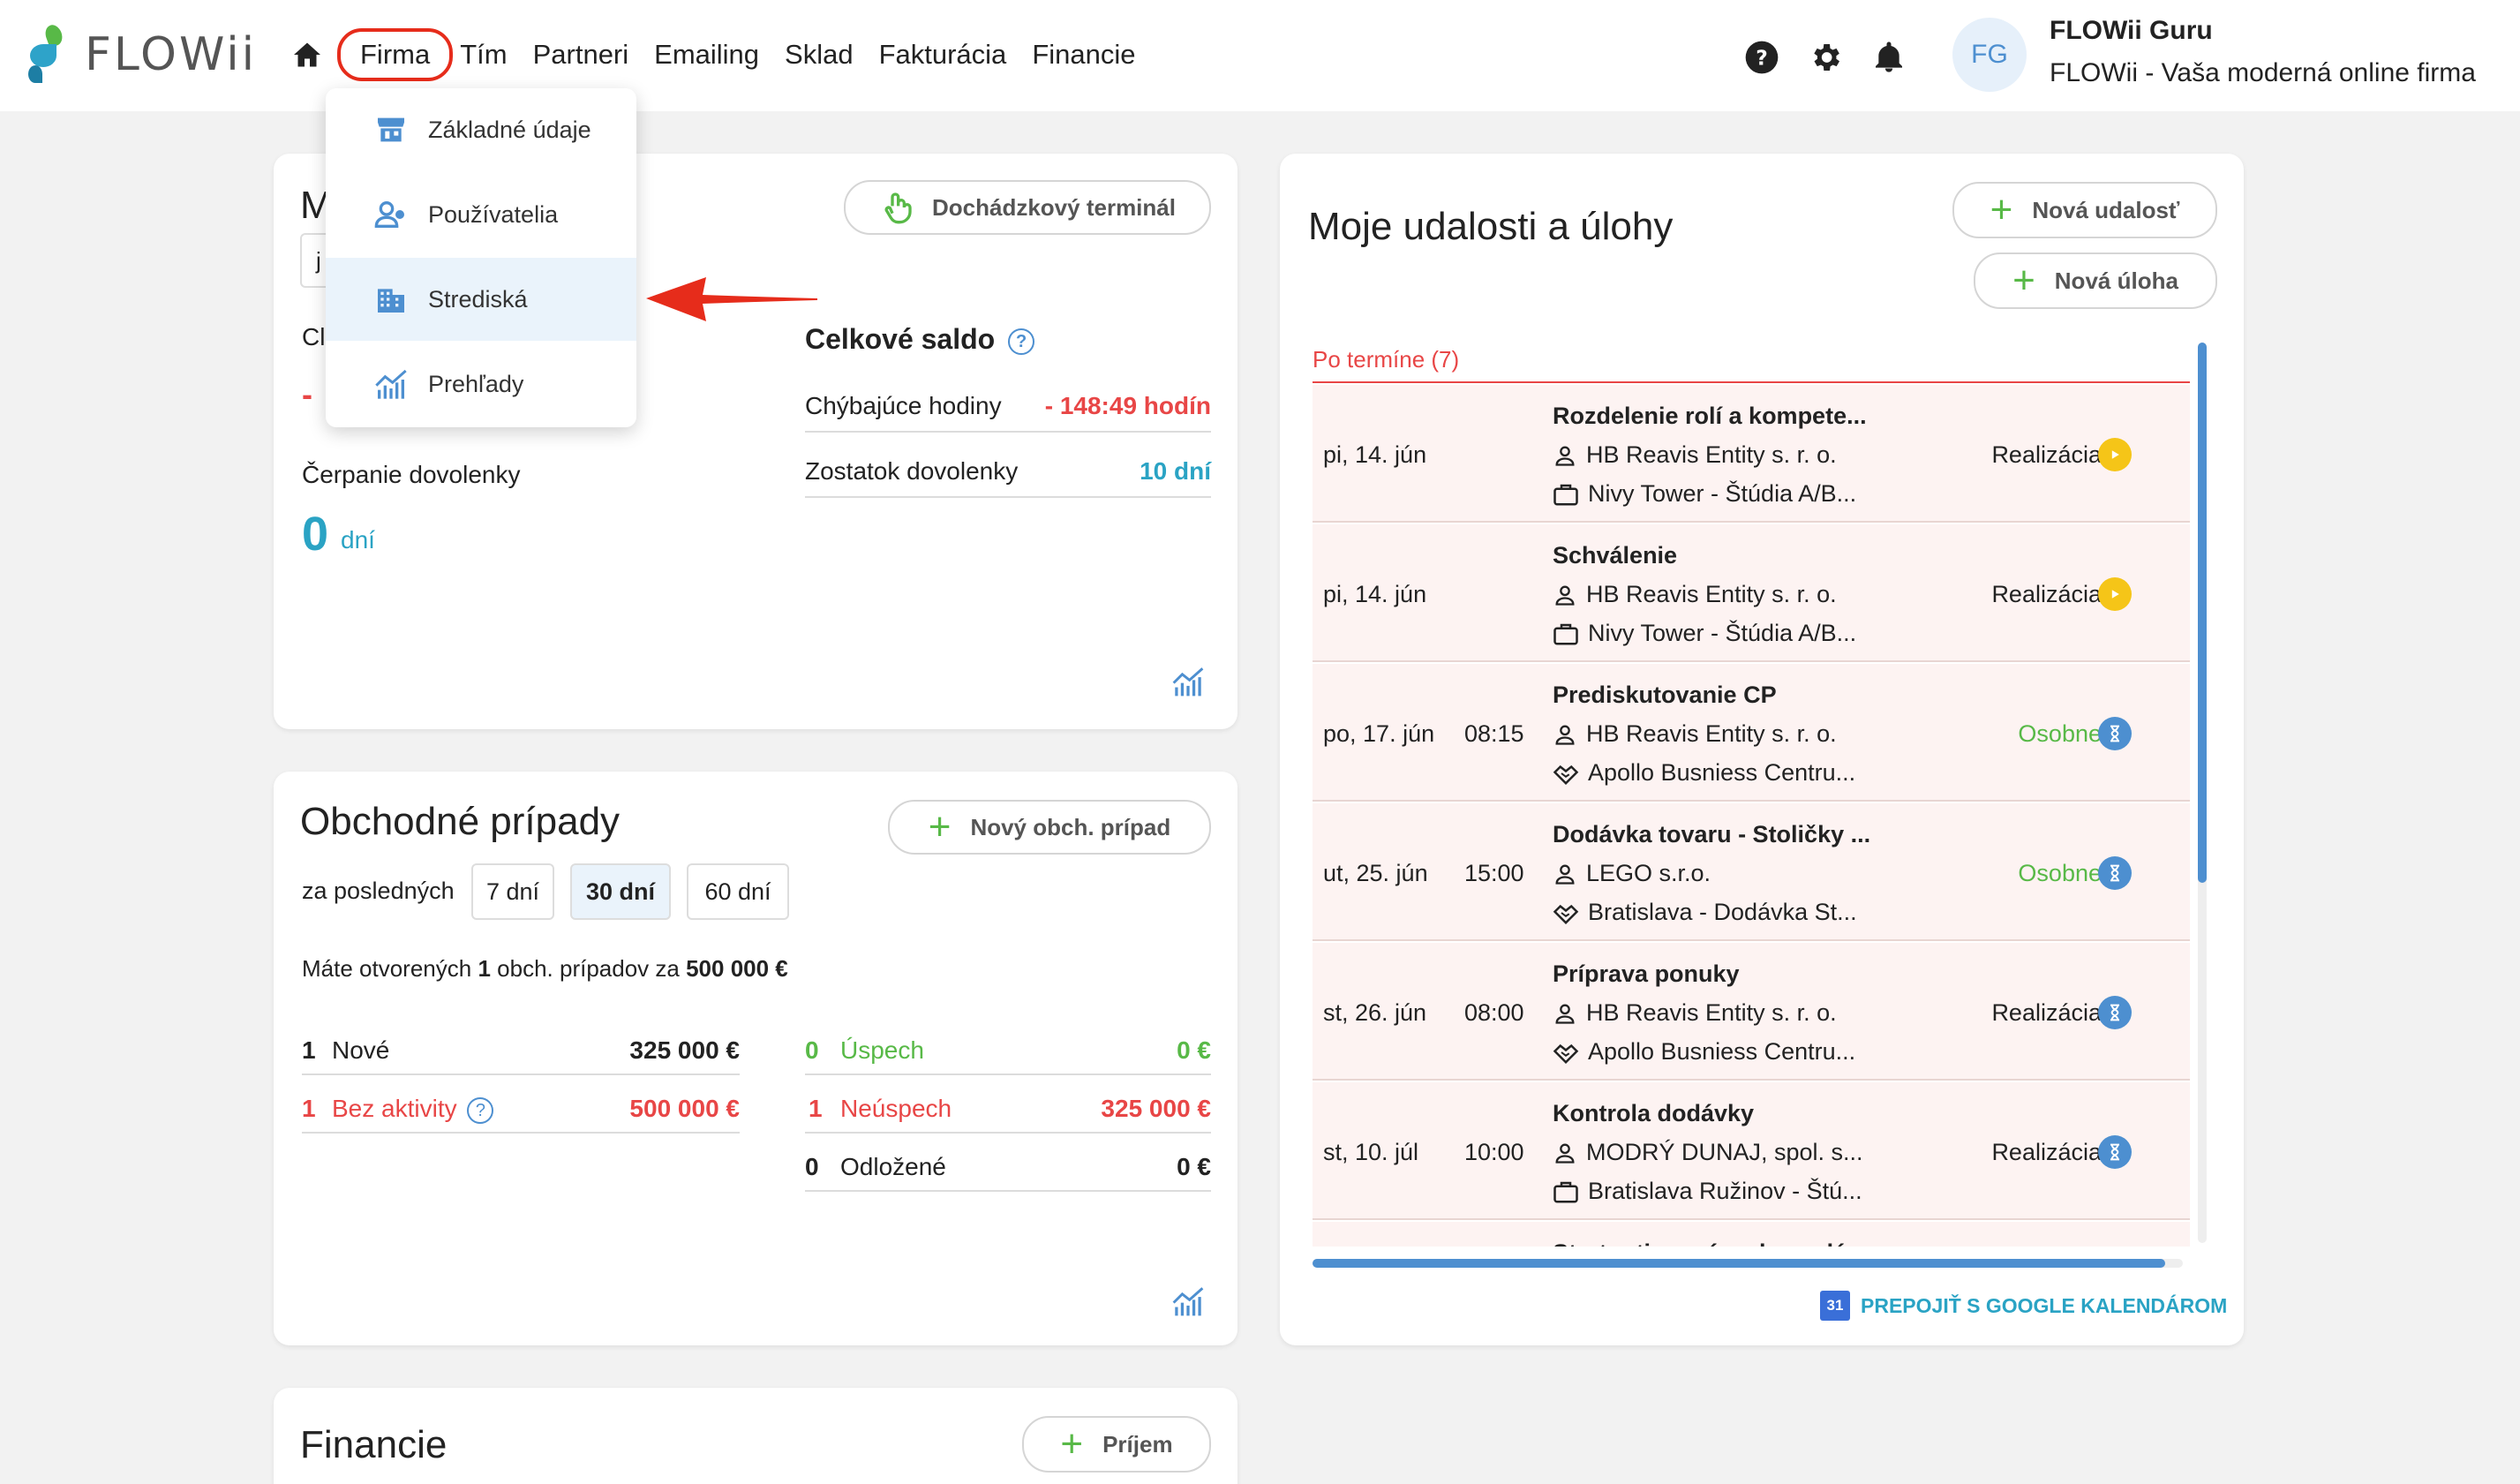 The height and width of the screenshot is (1484, 2520). What do you see at coordinates (309, 1108) in the screenshot?
I see `deal-inactive-count: 1` at bounding box center [309, 1108].